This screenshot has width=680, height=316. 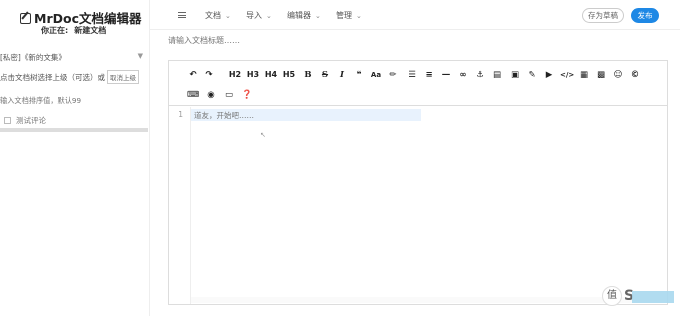 What do you see at coordinates (603, 15) in the screenshot?
I see `save-draft-button: 存为草稿` at bounding box center [603, 15].